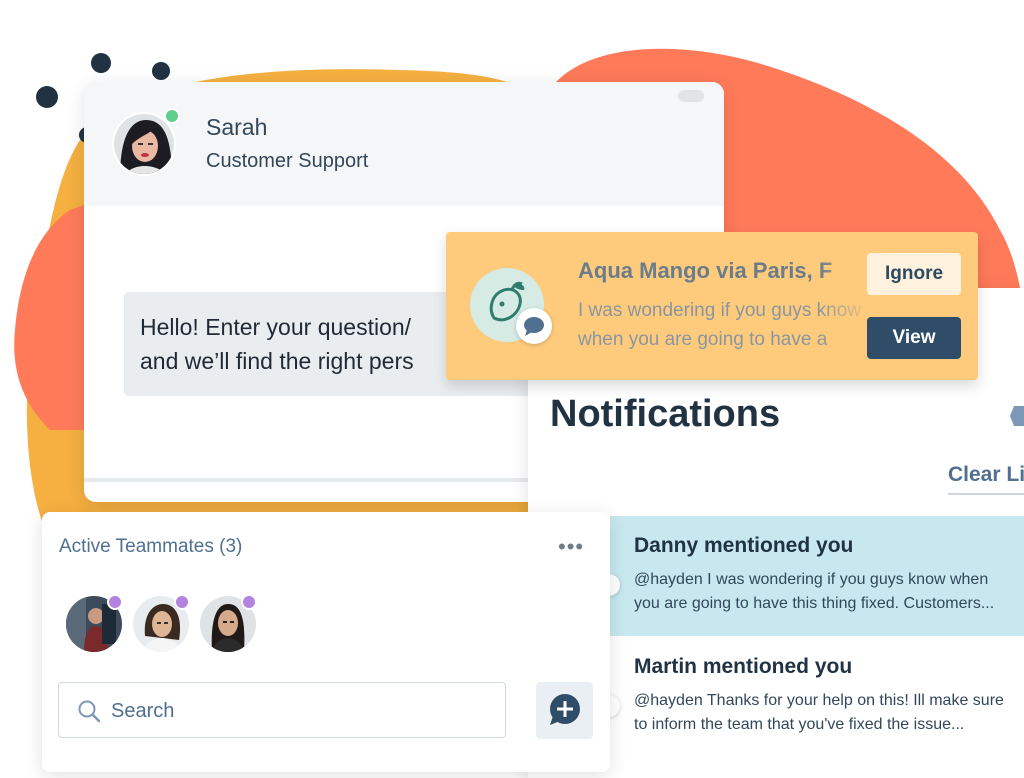 The height and width of the screenshot is (778, 1024). I want to click on add-chat-icon, so click(565, 709).